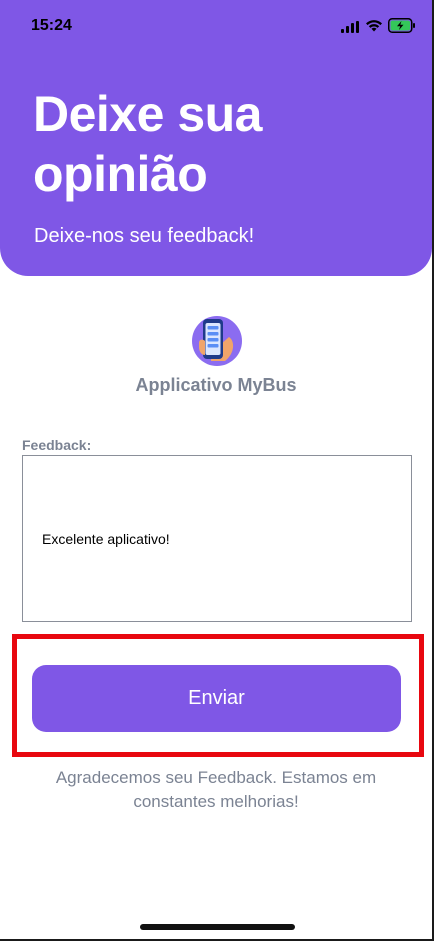 The height and width of the screenshot is (941, 434). What do you see at coordinates (57, 445) in the screenshot?
I see `feedback-label: Feedback:` at bounding box center [57, 445].